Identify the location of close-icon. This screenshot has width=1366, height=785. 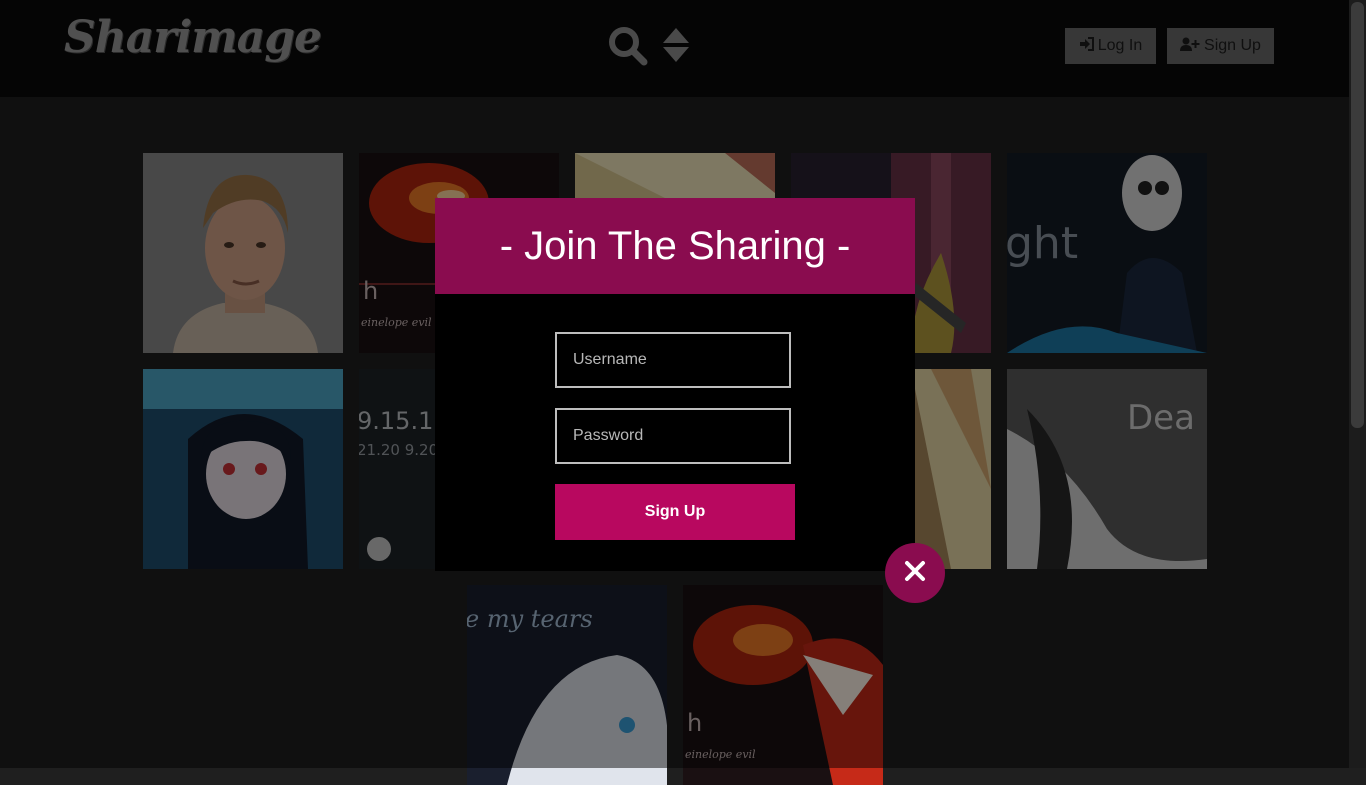
(915, 573).